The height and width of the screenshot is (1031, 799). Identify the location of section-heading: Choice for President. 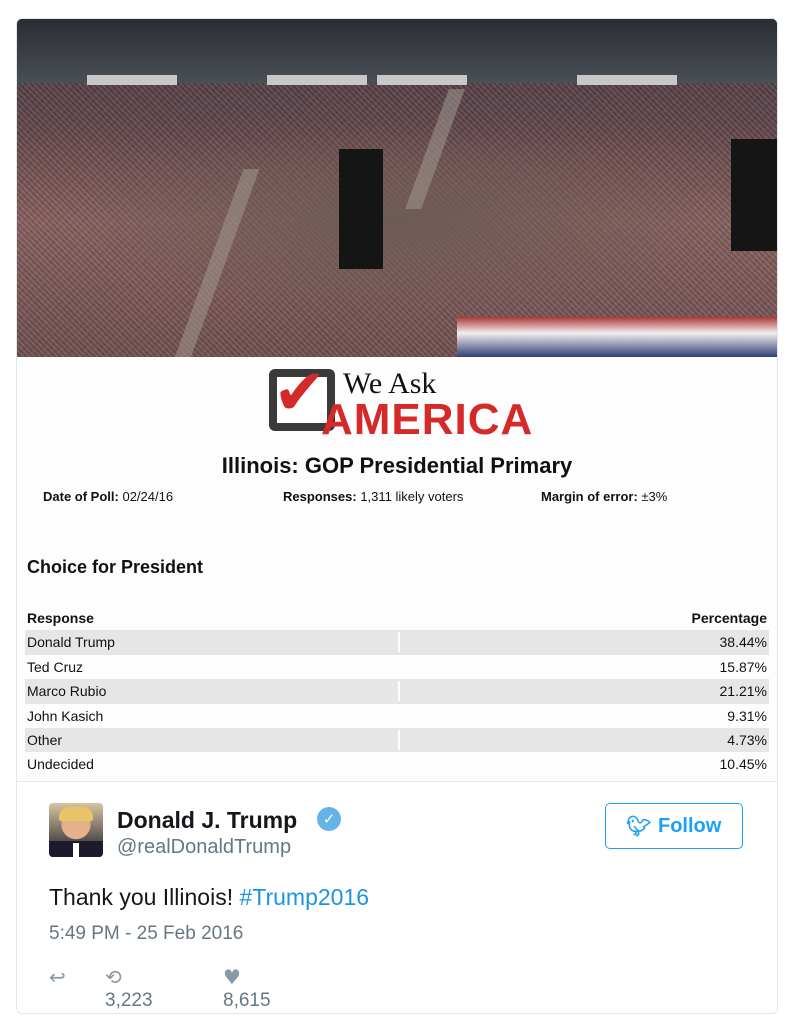
(115, 567).